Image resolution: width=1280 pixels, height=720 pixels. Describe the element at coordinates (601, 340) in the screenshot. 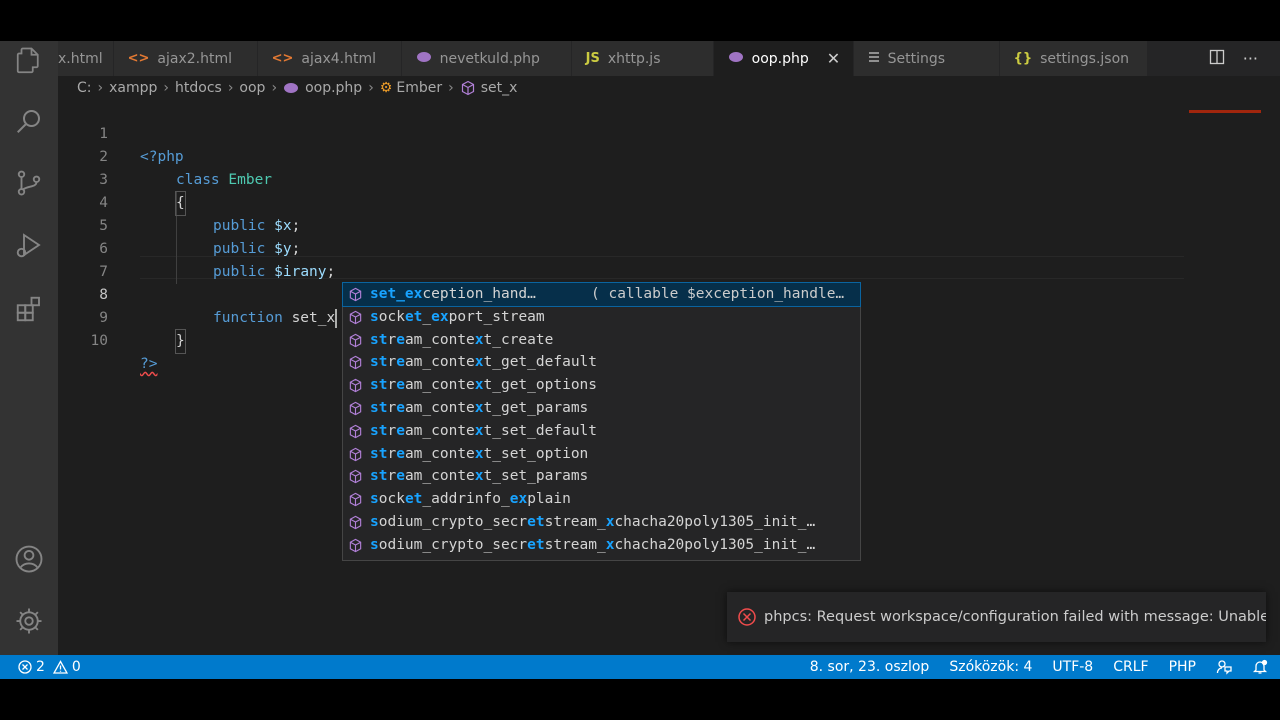

I see `suggestion-item: stream_context_create` at that location.